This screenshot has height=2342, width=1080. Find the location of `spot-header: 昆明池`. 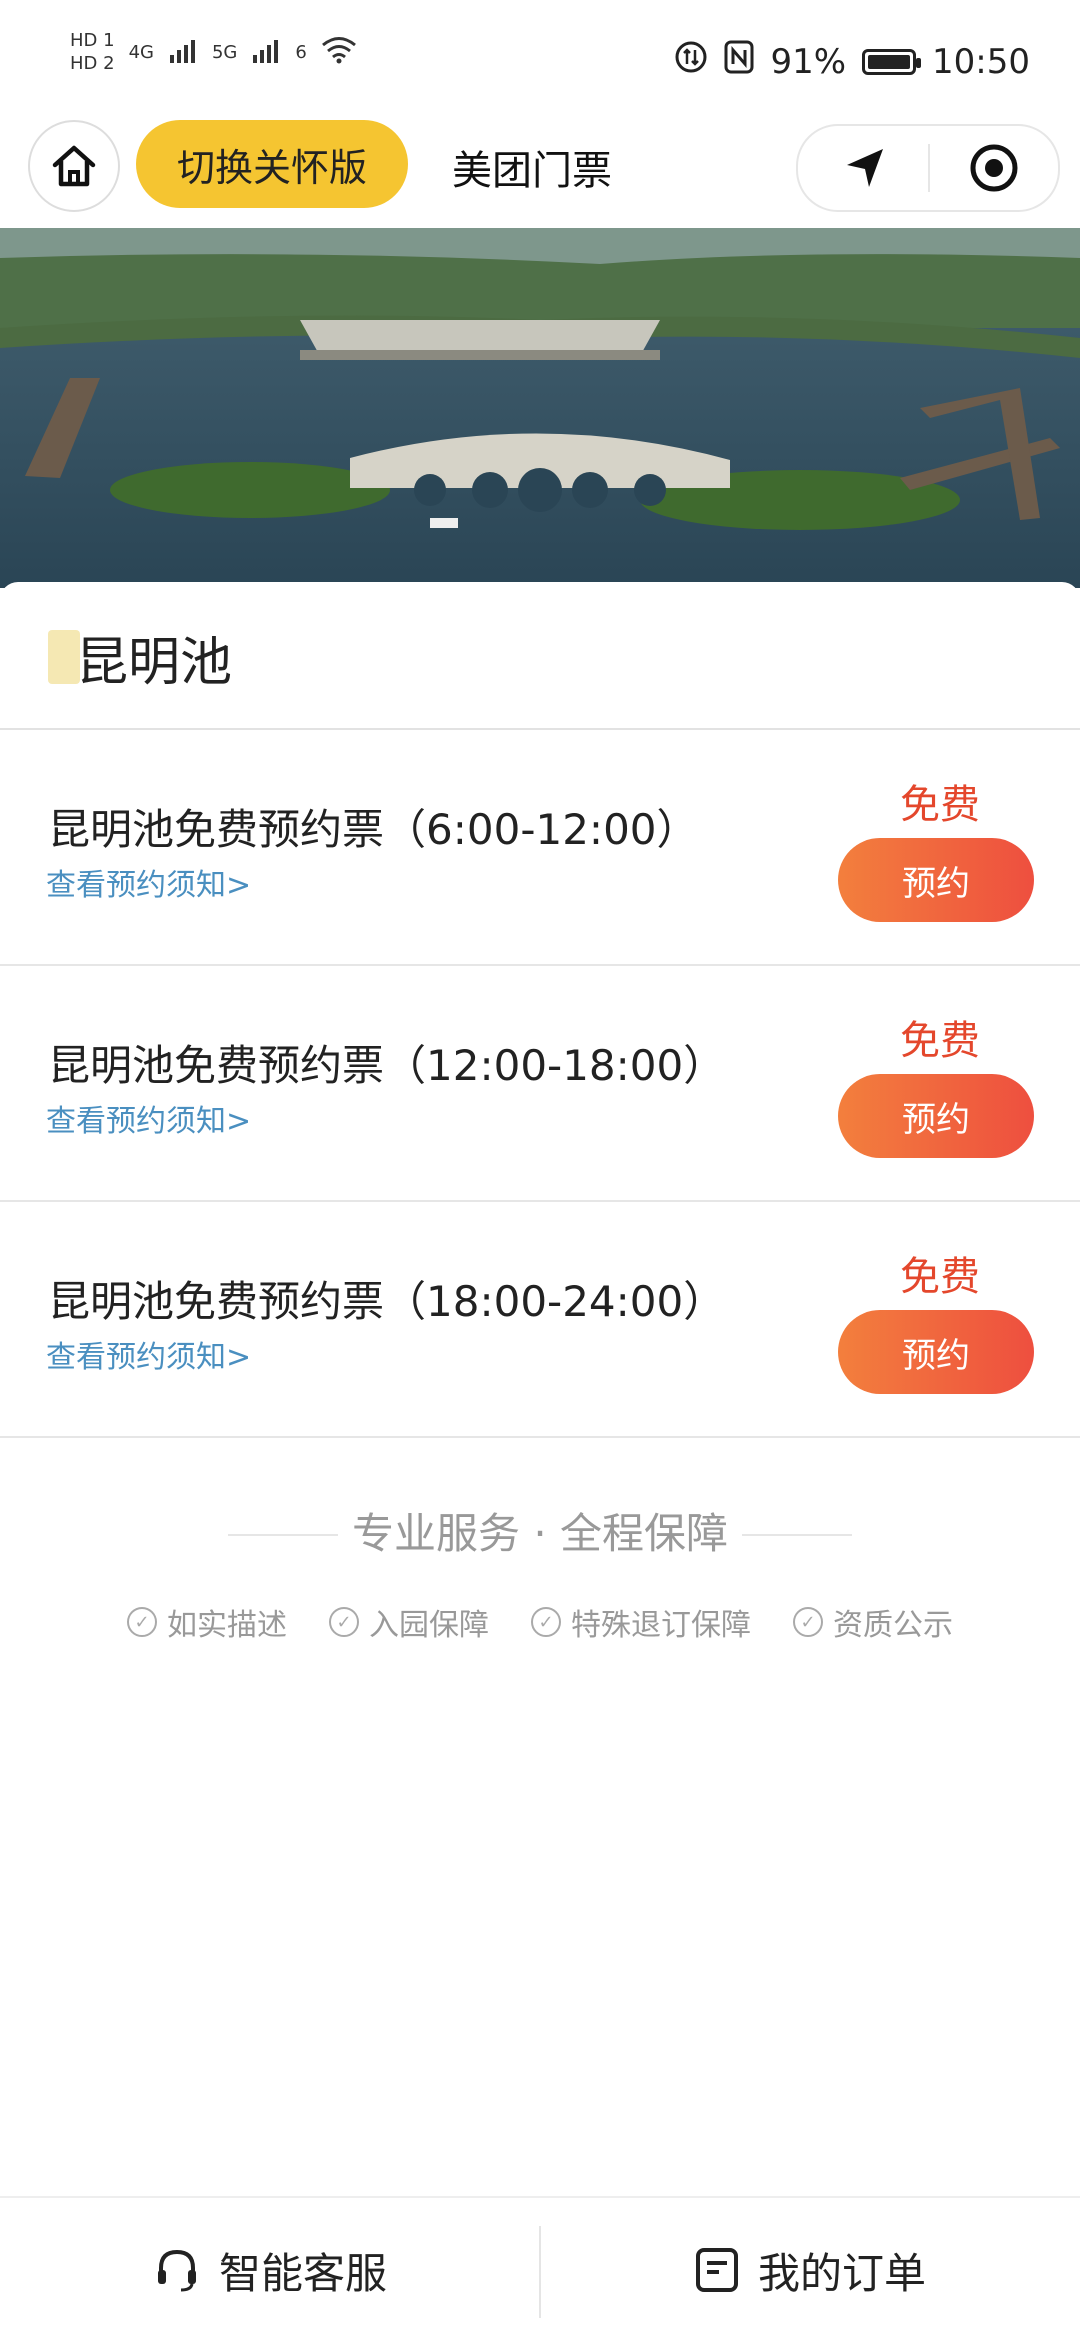

spot-header: 昆明池 is located at coordinates (540, 656).